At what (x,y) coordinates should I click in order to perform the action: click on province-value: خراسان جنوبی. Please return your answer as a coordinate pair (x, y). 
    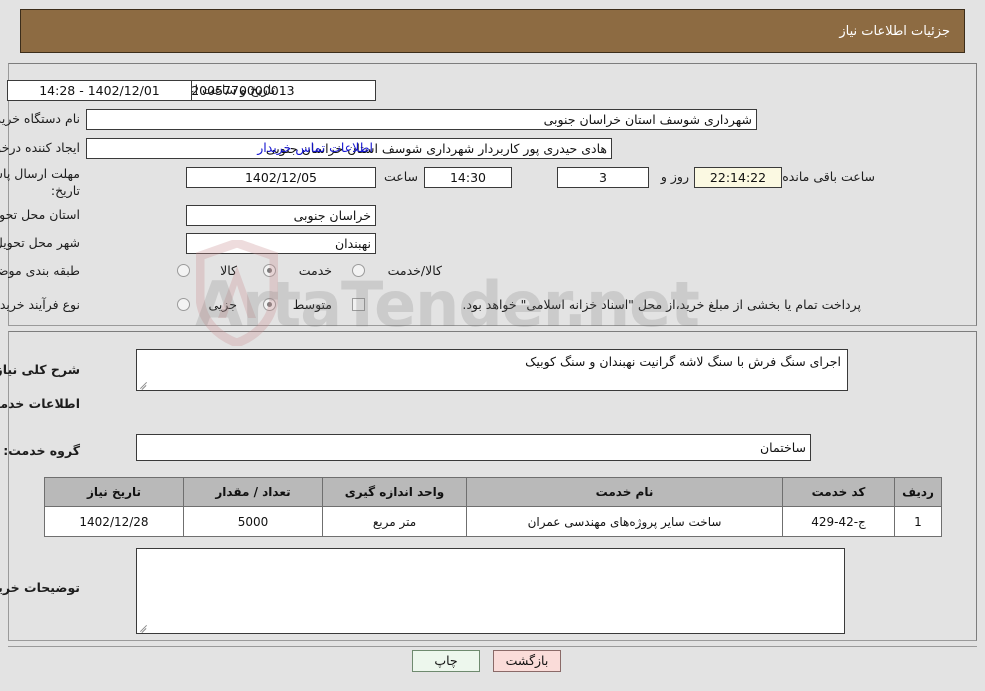
    Looking at the image, I should click on (281, 215).